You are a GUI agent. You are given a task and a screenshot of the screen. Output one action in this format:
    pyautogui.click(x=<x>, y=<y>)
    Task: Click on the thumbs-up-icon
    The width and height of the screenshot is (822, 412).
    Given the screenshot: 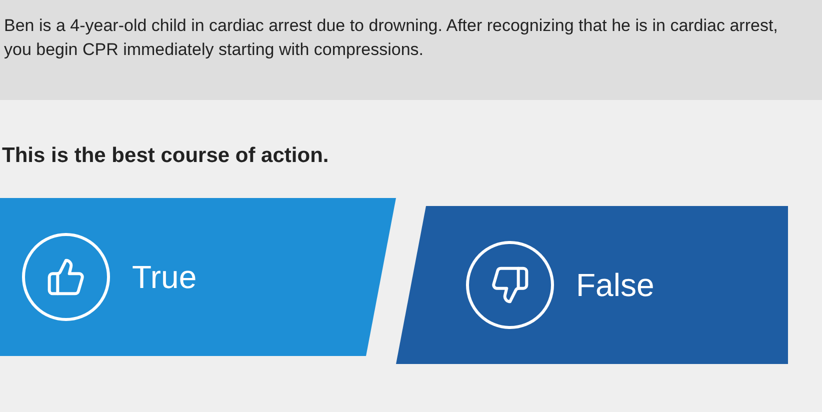 What is the action you would take?
    pyautogui.click(x=66, y=277)
    